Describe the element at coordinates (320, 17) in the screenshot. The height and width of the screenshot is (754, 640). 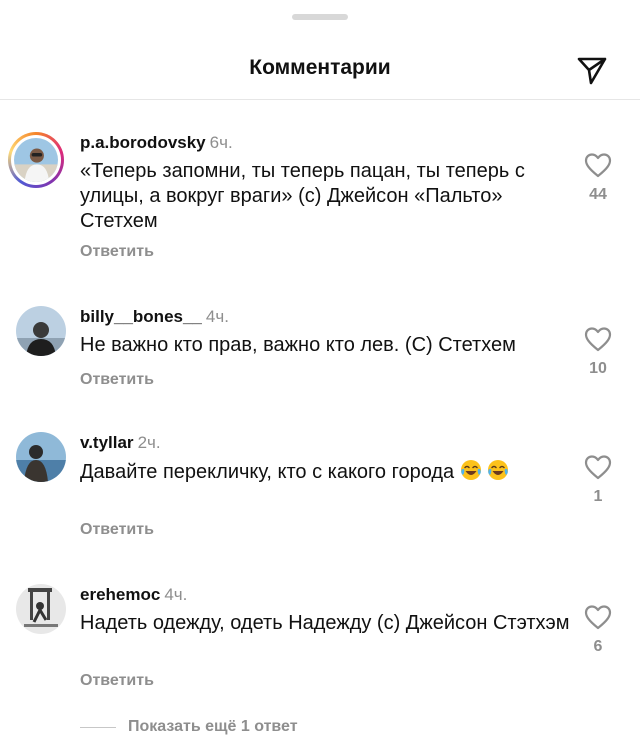
I see `sheet-grabber-handle` at that location.